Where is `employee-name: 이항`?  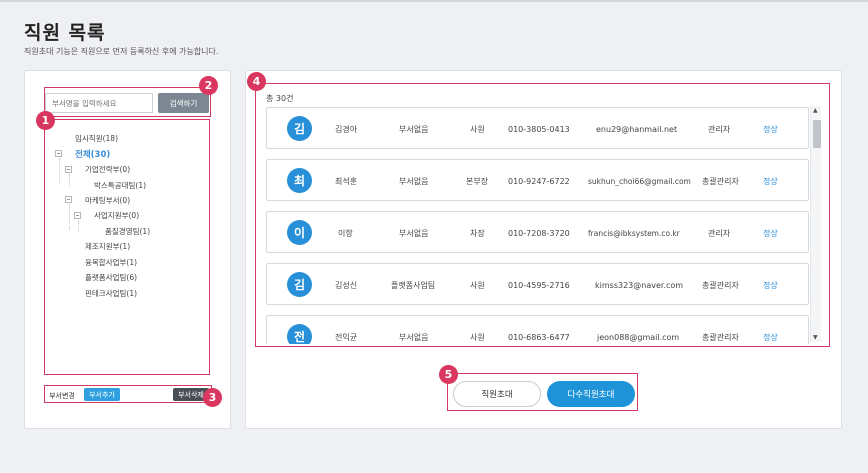
employee-name: 이항 is located at coordinates (345, 233).